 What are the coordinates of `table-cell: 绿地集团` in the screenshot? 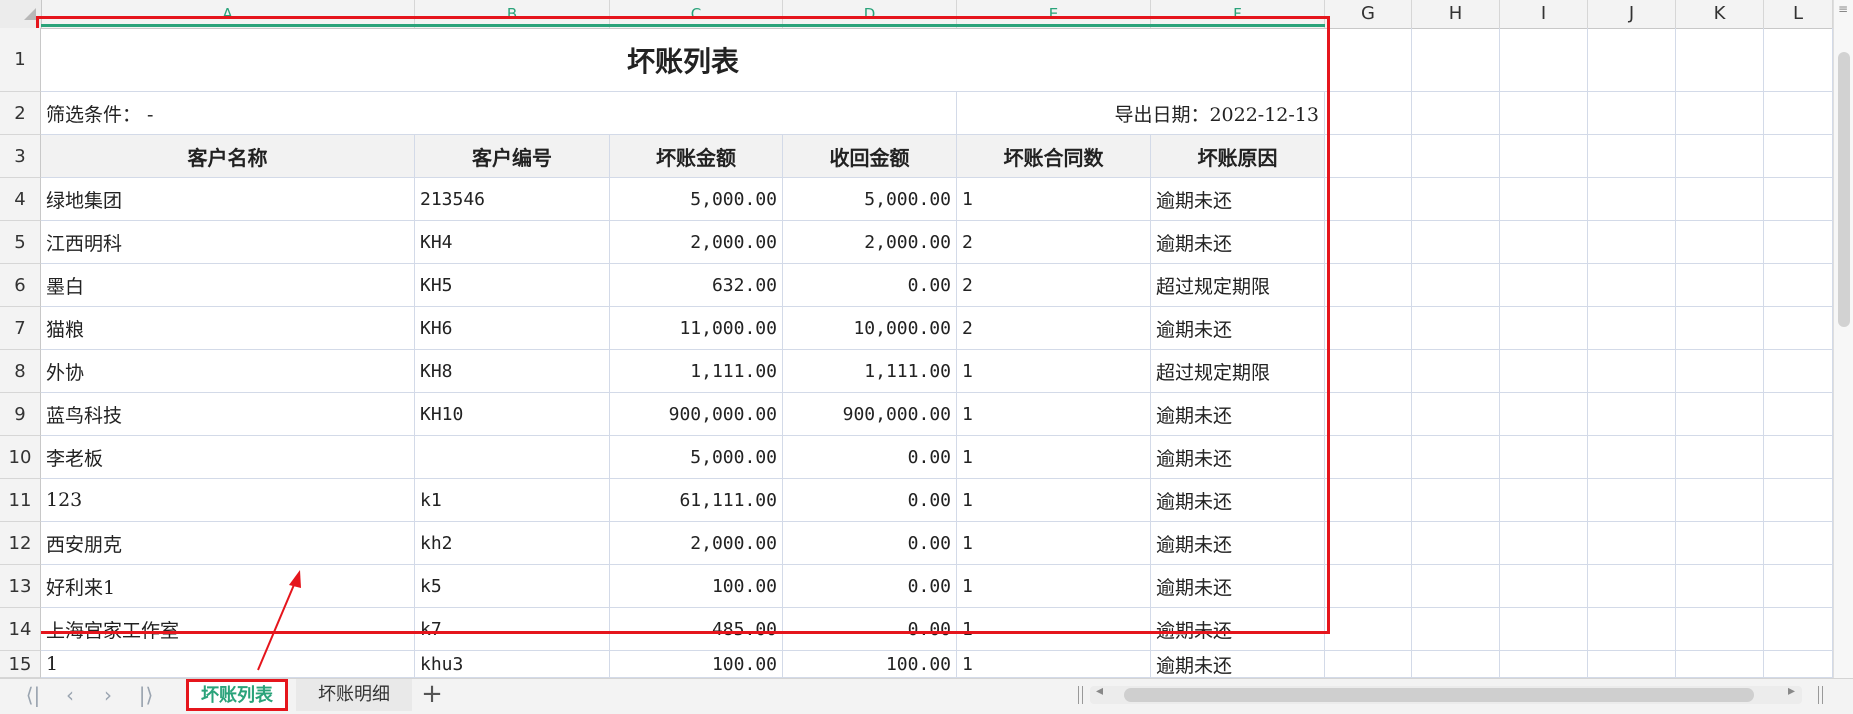 It's located at (228, 199).